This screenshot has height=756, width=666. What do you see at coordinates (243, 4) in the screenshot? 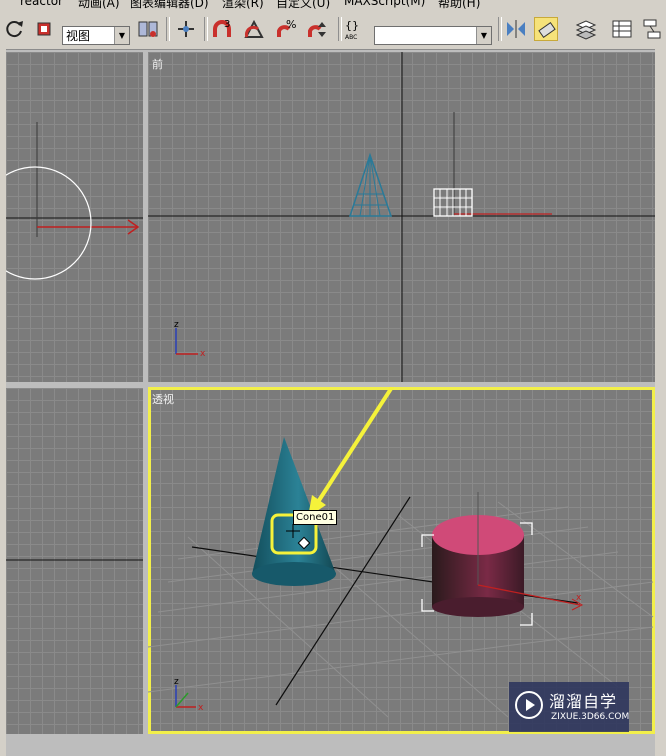
I see `menu-rendering: 渲染(R)` at bounding box center [243, 4].